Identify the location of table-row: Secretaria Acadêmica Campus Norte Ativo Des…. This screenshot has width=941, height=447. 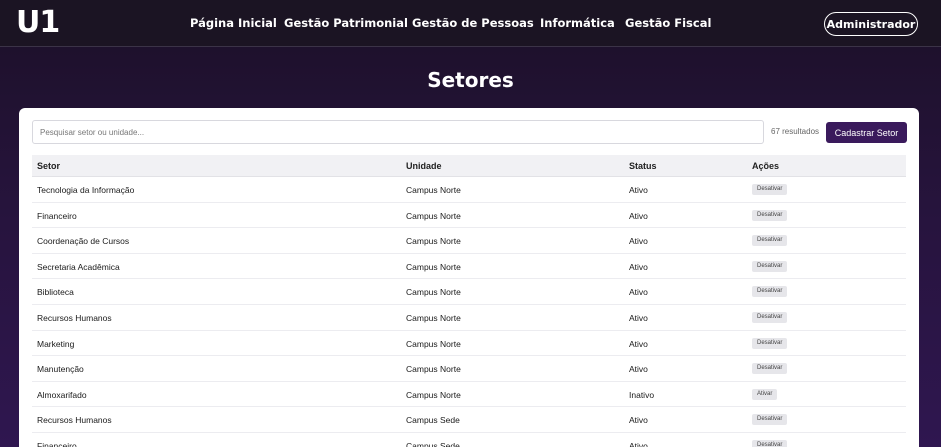
(469, 267).